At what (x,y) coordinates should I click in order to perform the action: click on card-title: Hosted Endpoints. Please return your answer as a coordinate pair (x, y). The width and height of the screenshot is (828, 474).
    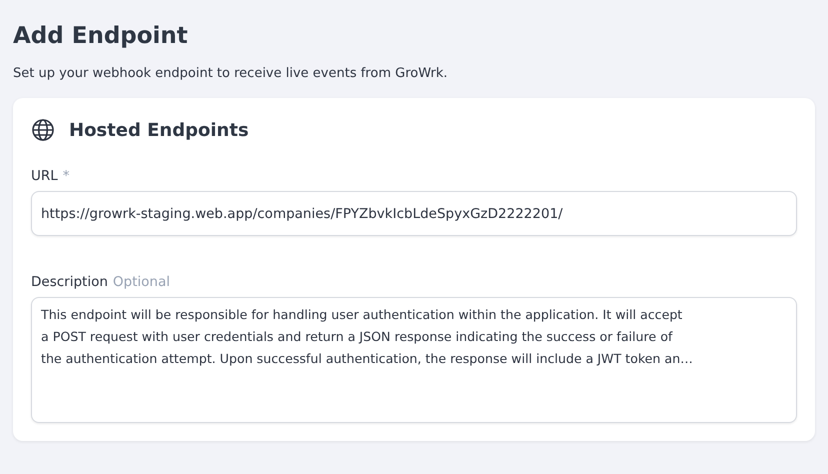
    Looking at the image, I should click on (159, 130).